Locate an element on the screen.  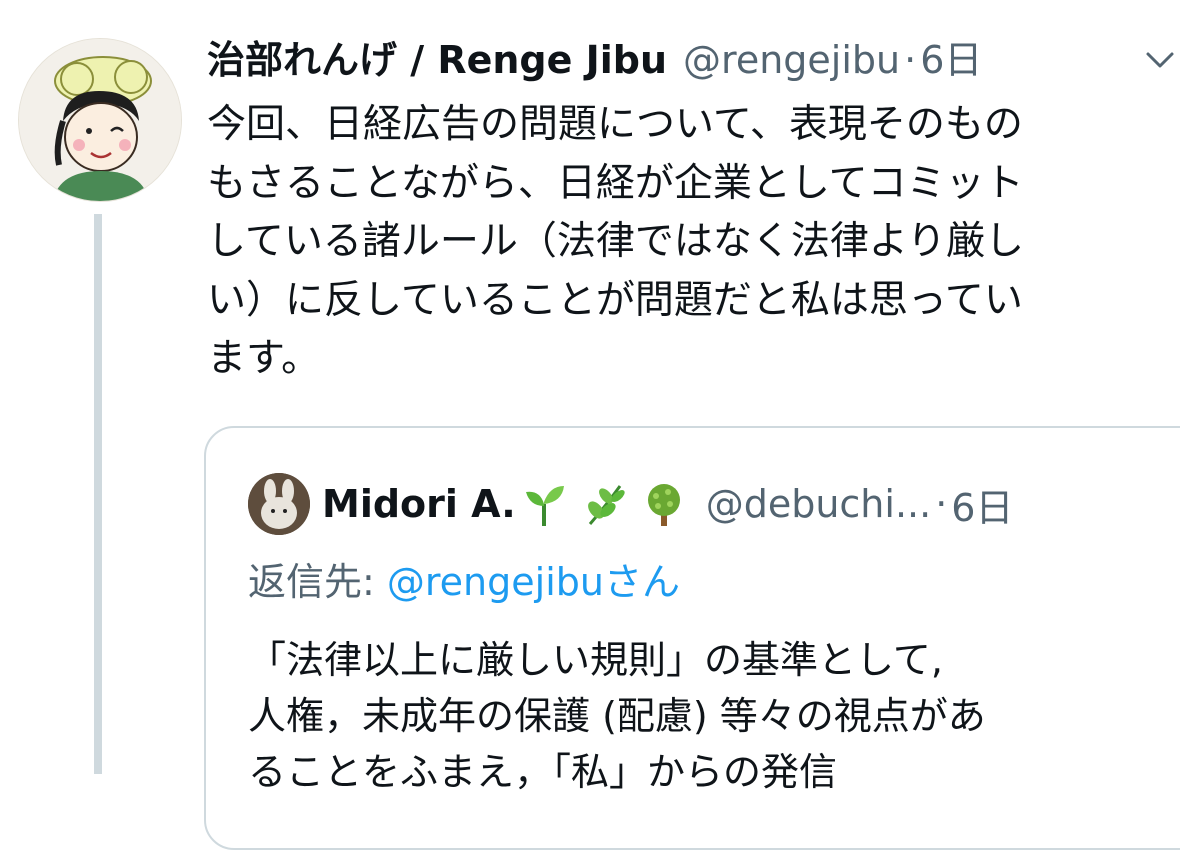
tweet-text-line: い）に反していることが問題だと私は思ってい is located at coordinates (615, 300).